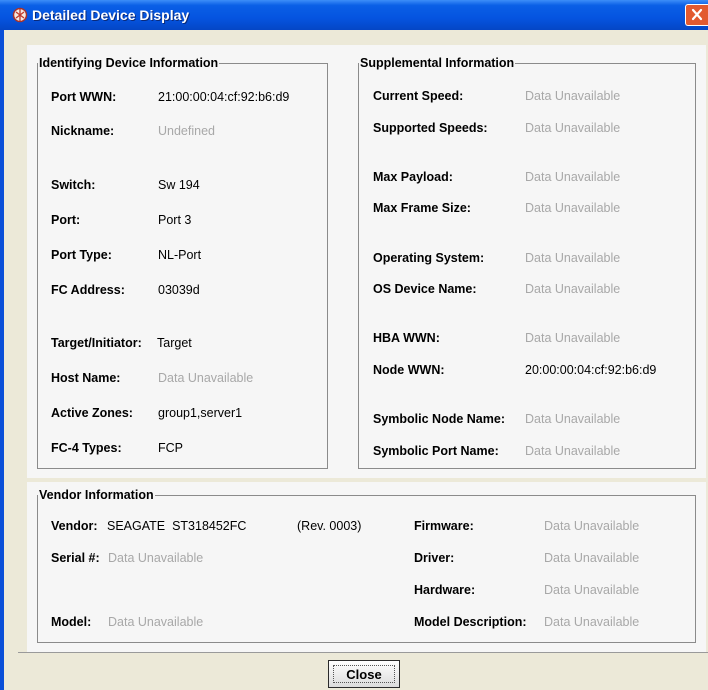 The width and height of the screenshot is (708, 690). I want to click on window-border, so click(2, 360).